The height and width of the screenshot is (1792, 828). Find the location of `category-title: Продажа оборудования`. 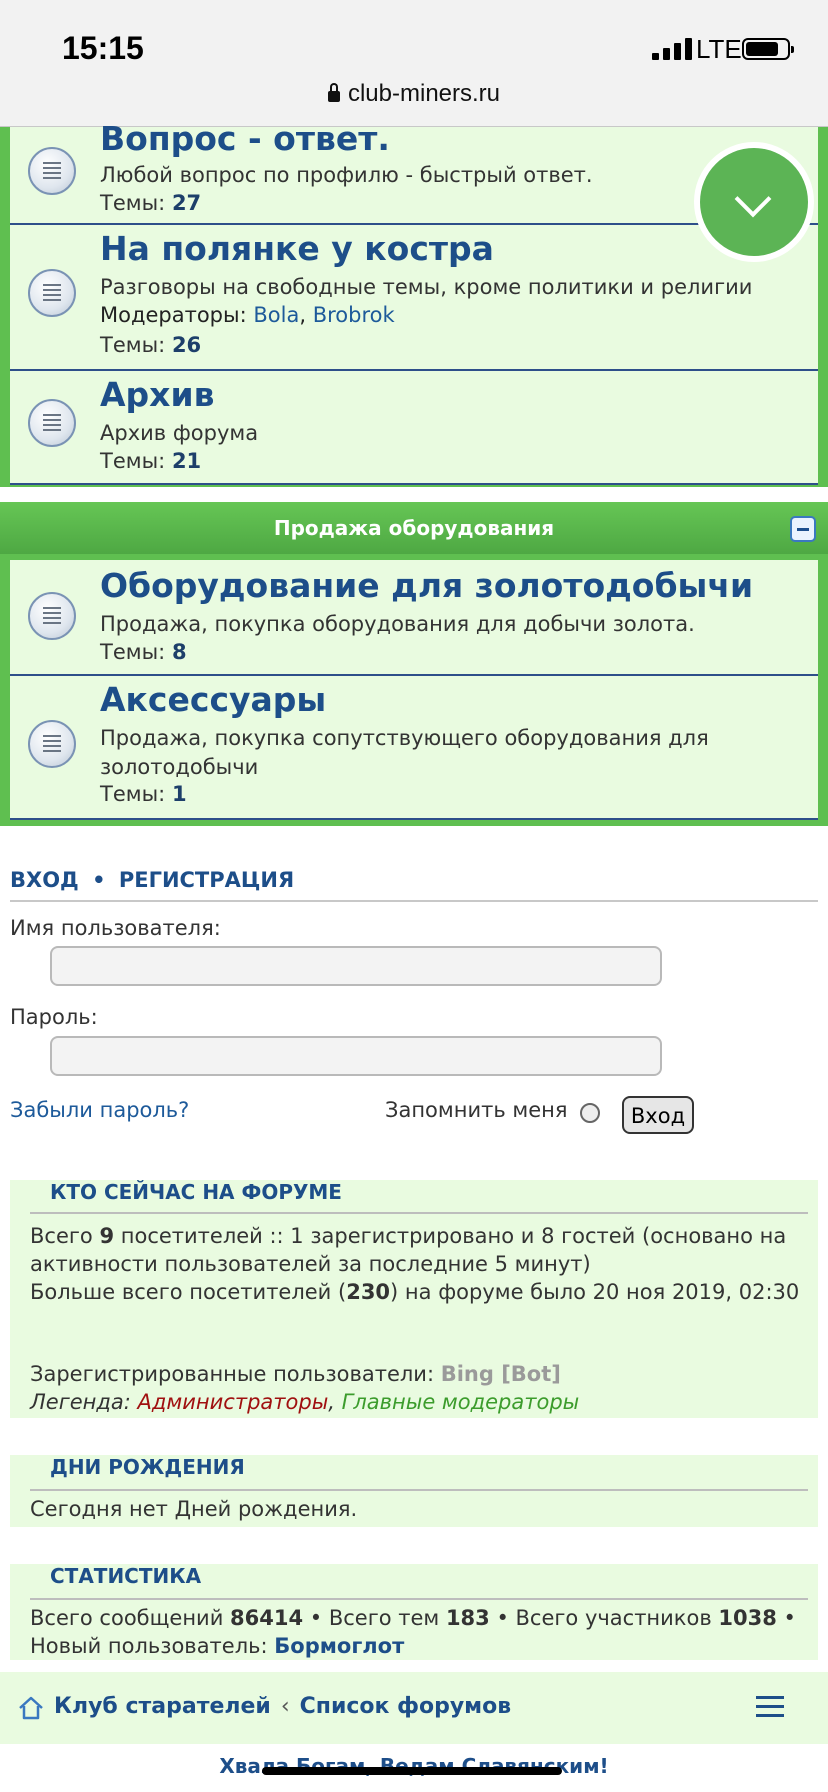

category-title: Продажа оборудования is located at coordinates (414, 528).